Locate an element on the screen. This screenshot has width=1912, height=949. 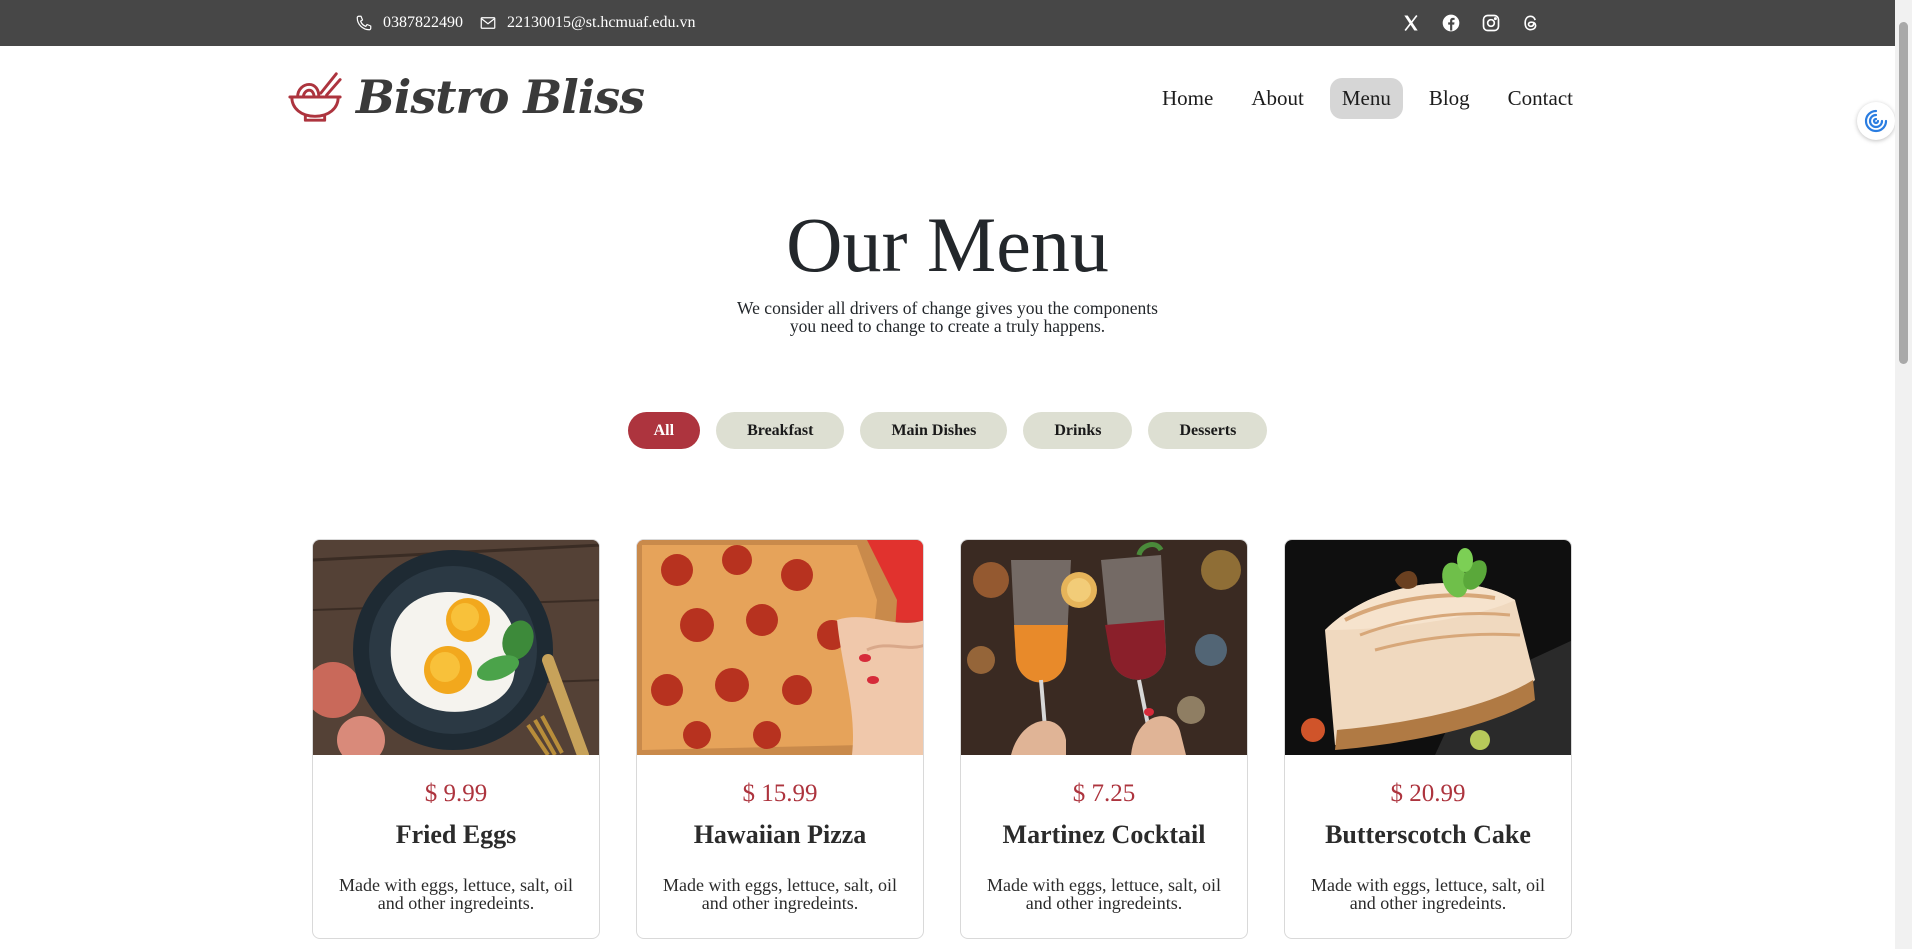
phone-contact: 0387822490 is located at coordinates (409, 23).